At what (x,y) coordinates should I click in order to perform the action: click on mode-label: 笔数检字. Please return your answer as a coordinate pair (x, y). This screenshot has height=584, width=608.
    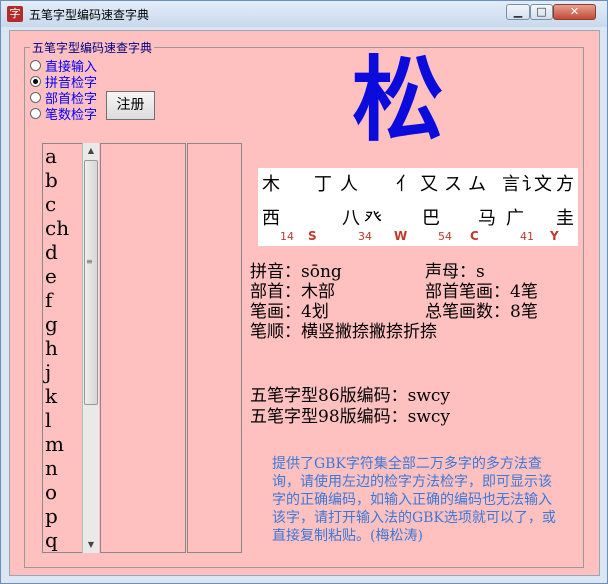
    Looking at the image, I should click on (71, 115).